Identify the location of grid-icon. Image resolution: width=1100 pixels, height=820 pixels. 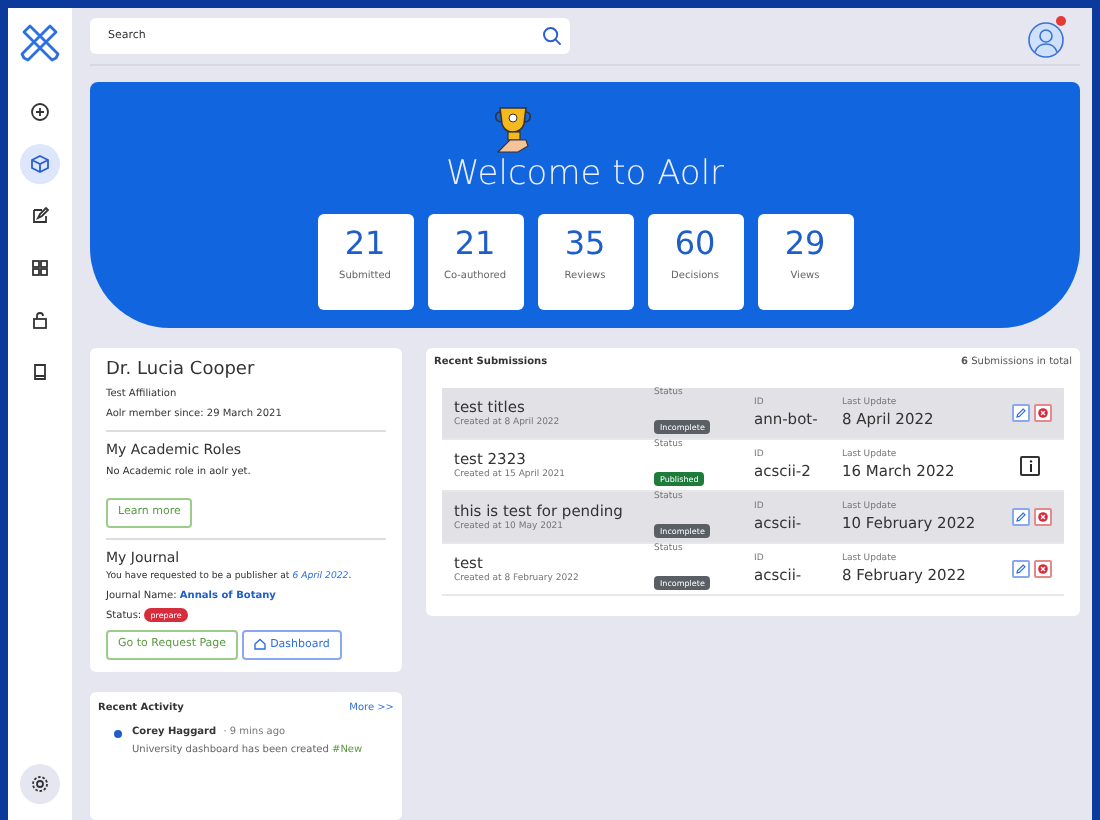
(40, 268).